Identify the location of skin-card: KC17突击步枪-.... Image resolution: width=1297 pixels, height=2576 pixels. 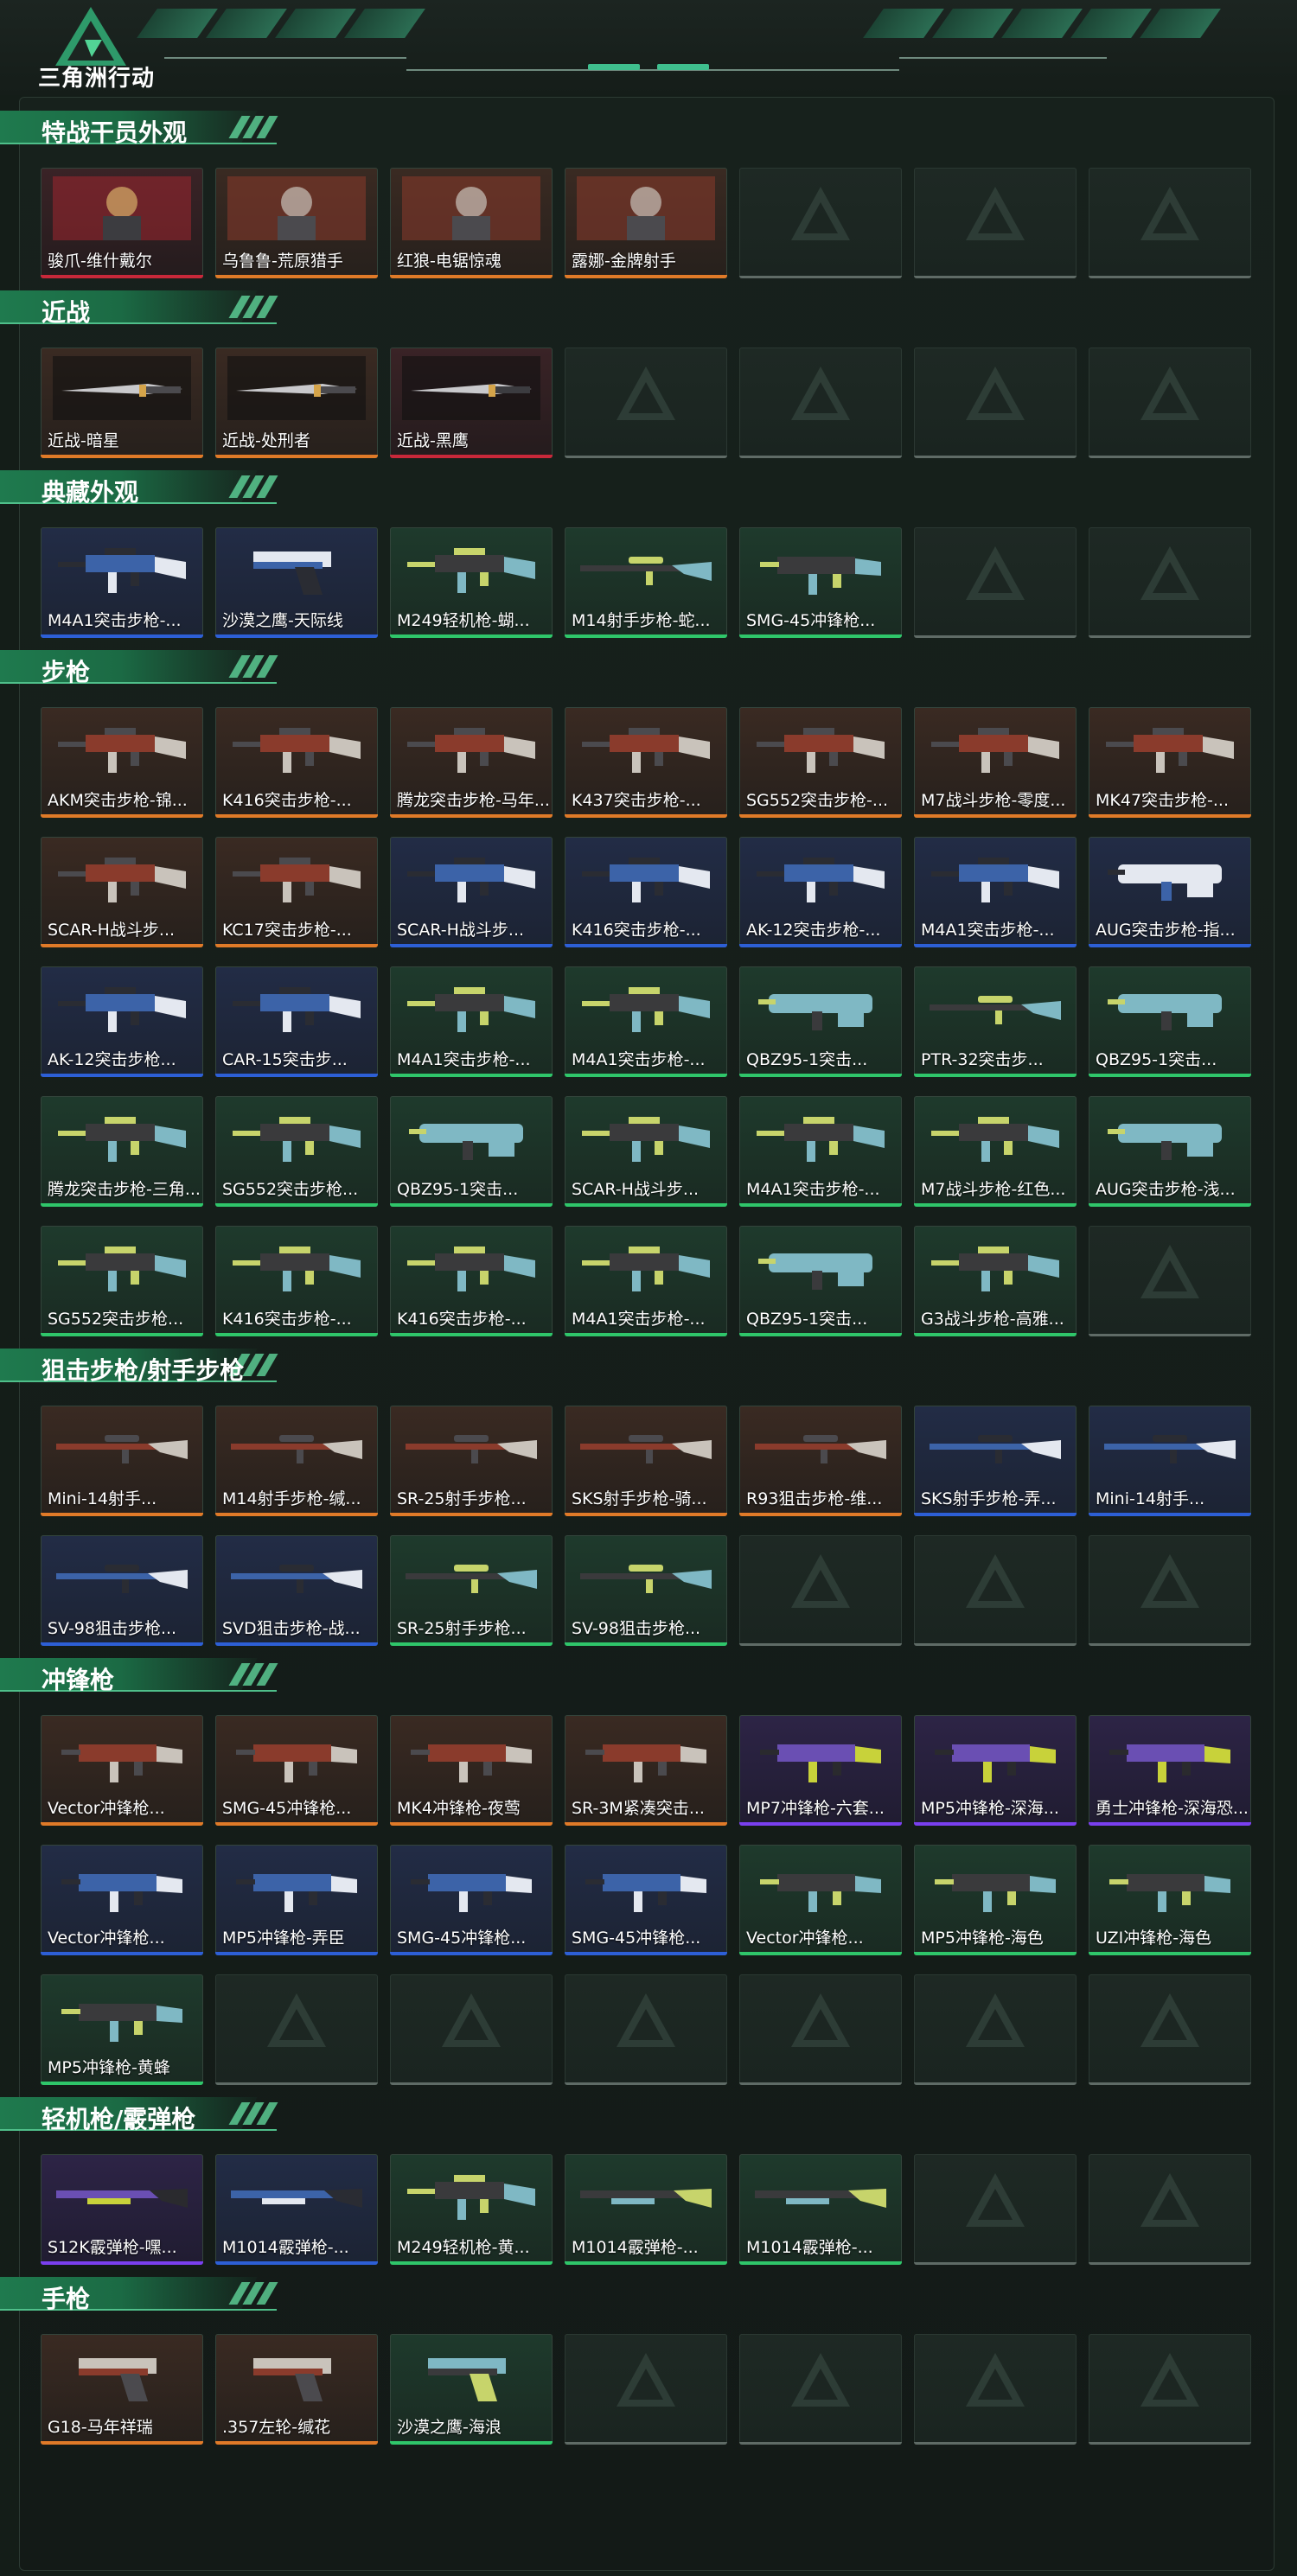
(296, 892).